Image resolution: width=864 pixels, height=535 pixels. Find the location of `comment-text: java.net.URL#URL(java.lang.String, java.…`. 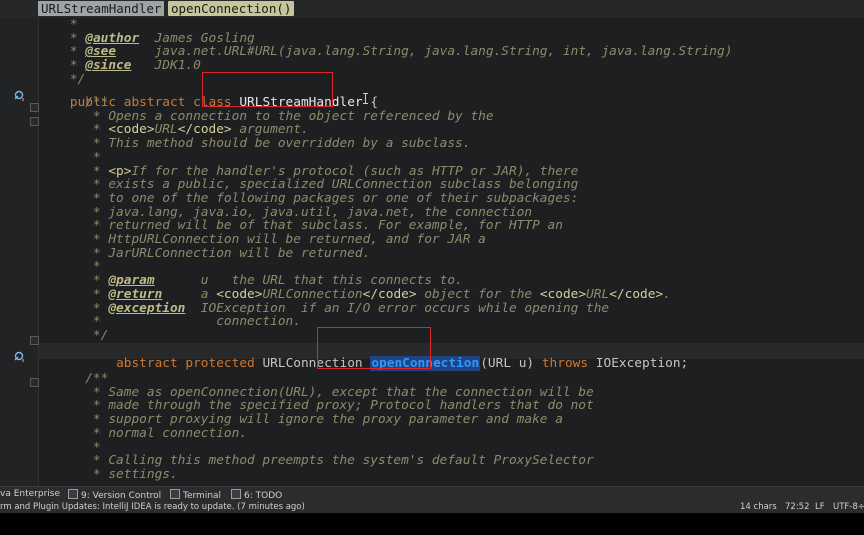

comment-text: java.net.URL#URL(java.lang.String, java.… is located at coordinates (424, 52).